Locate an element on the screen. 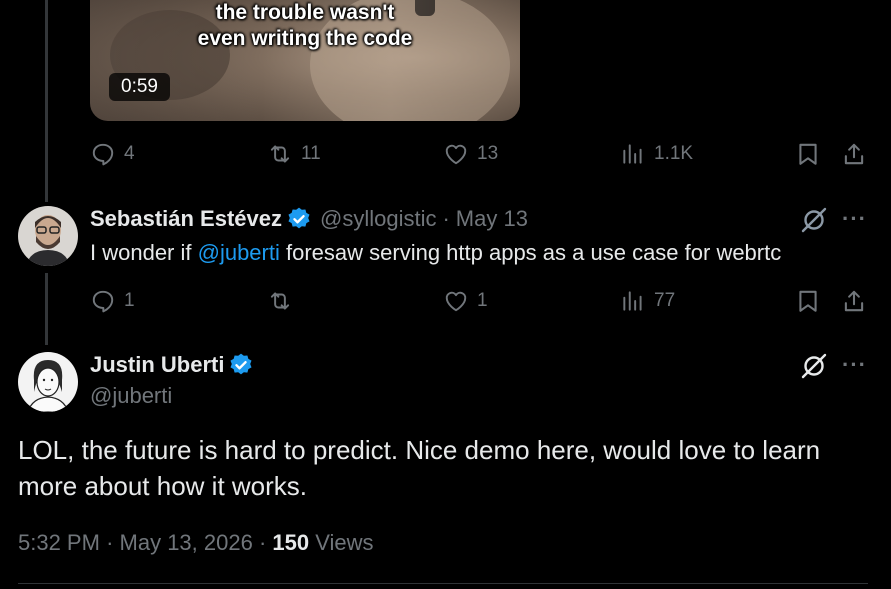  avatar-justin is located at coordinates (48, 382).